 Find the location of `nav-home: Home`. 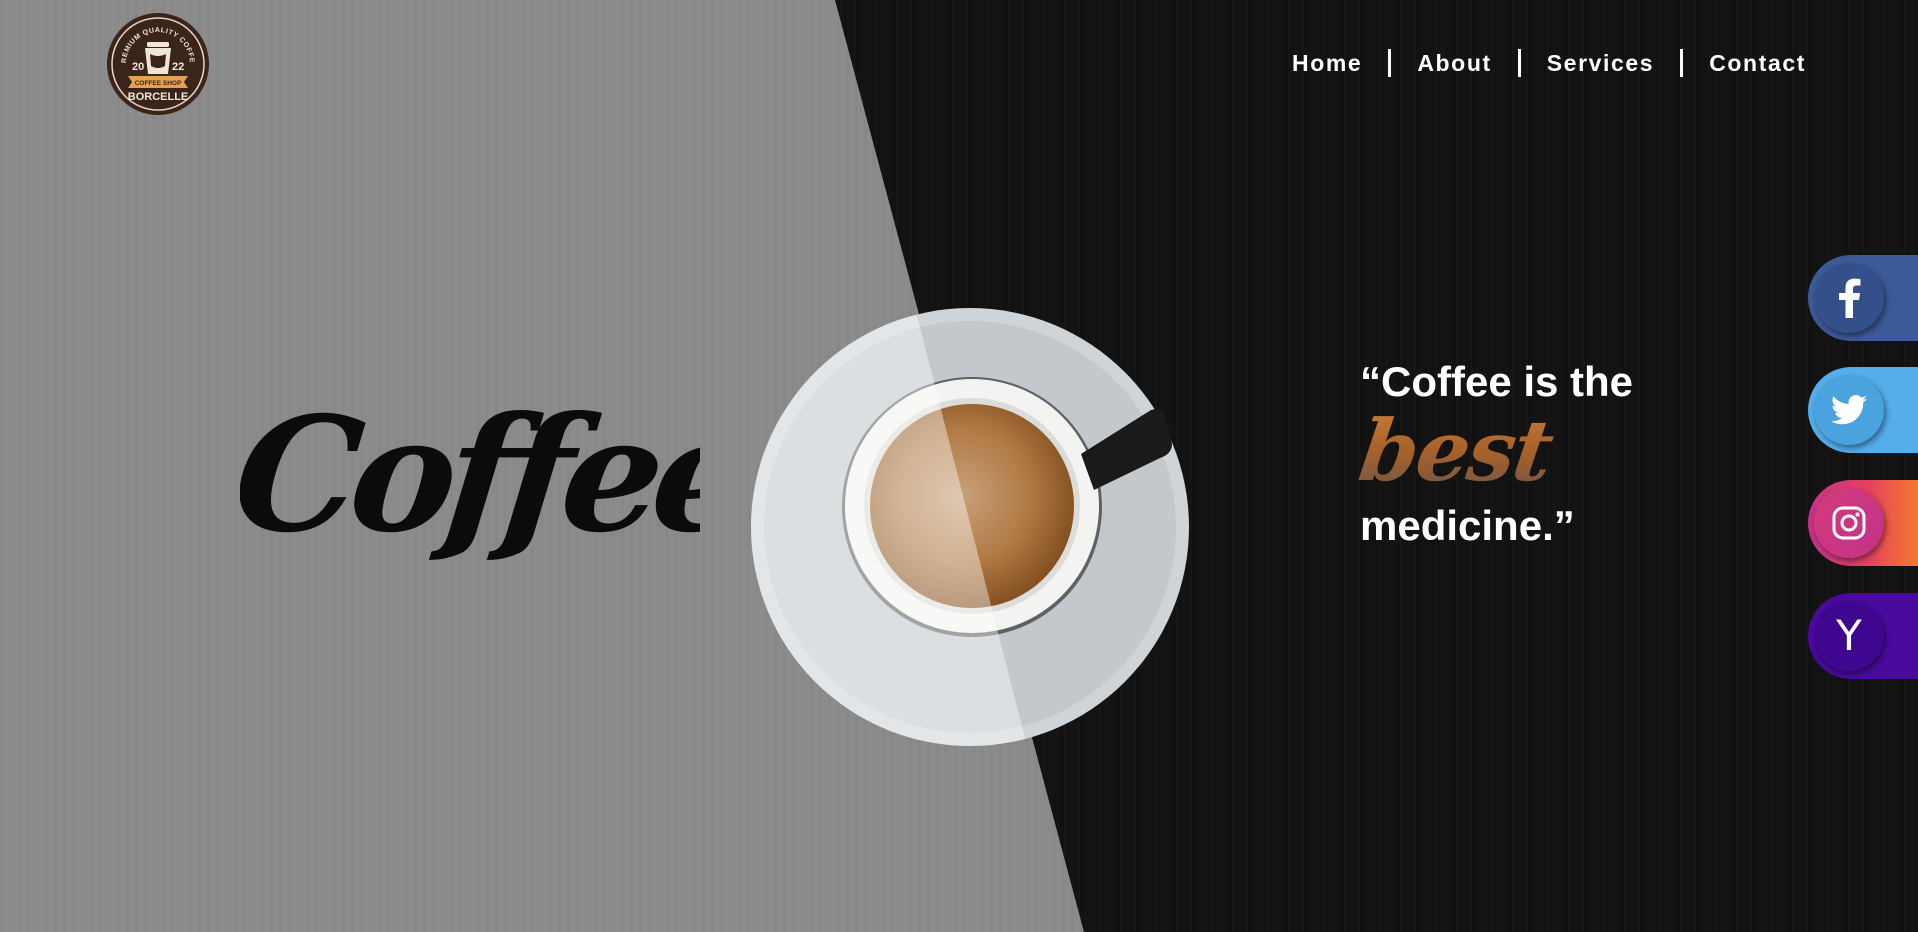

nav-home: Home is located at coordinates (1327, 63).